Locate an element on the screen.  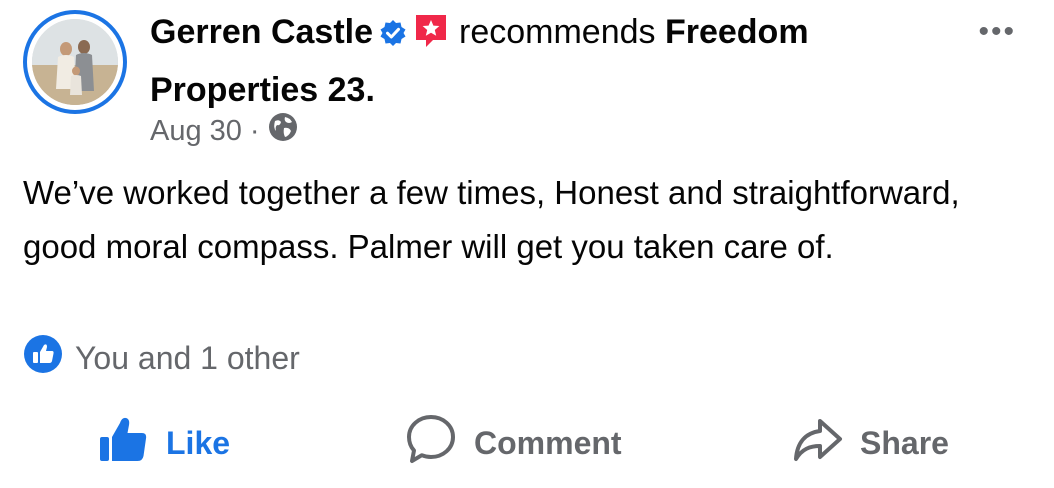
share-button: Share is located at coordinates (870, 443).